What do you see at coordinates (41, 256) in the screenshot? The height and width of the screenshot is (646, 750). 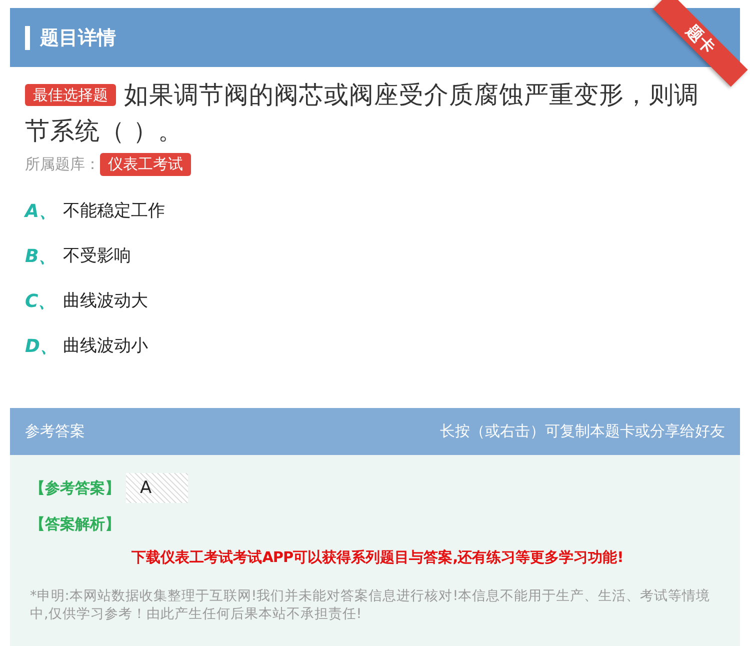 I see `option-letter: B、` at bounding box center [41, 256].